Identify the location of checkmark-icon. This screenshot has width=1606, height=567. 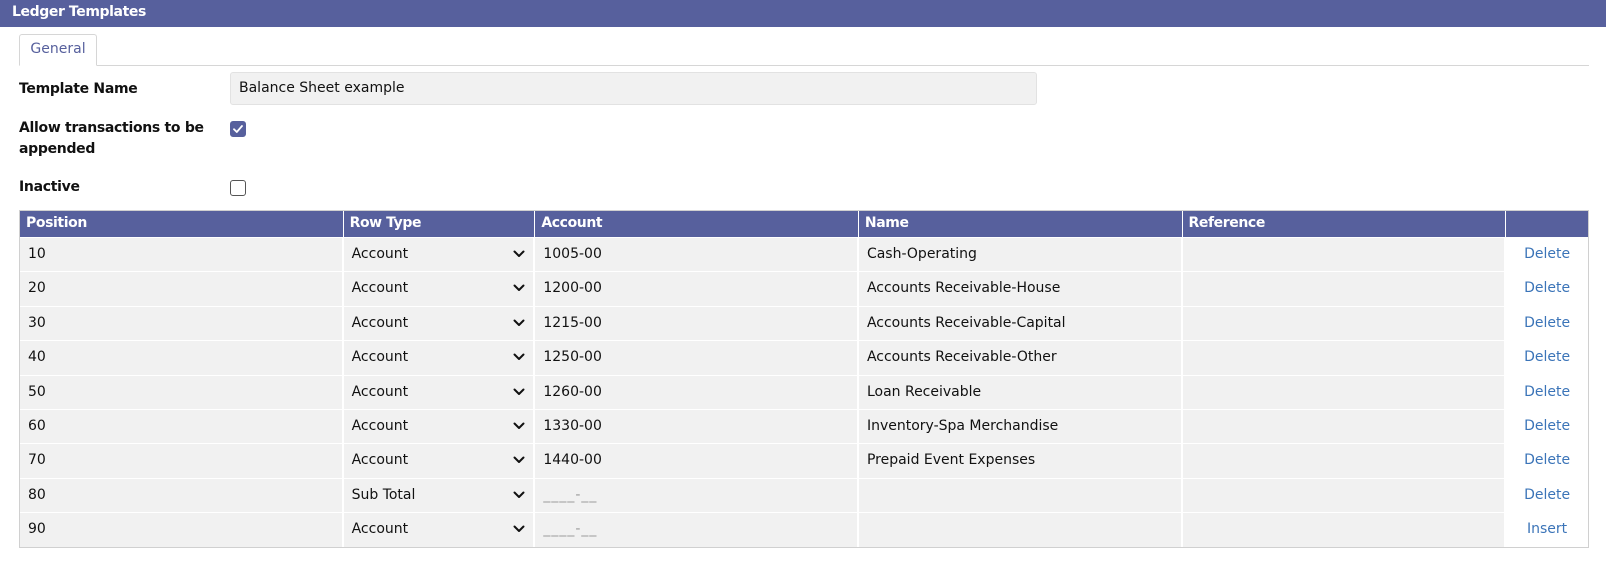
(238, 129).